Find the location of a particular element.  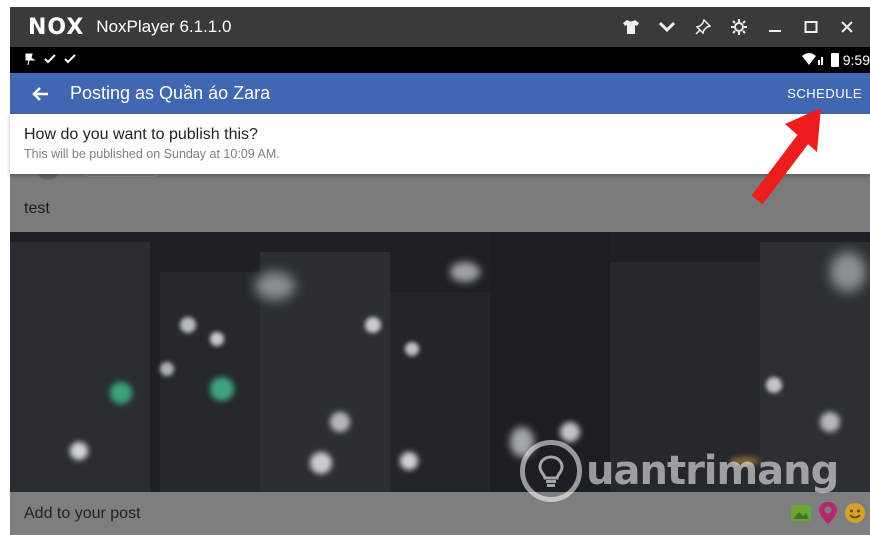

audience-chip is located at coordinates (121, 175).